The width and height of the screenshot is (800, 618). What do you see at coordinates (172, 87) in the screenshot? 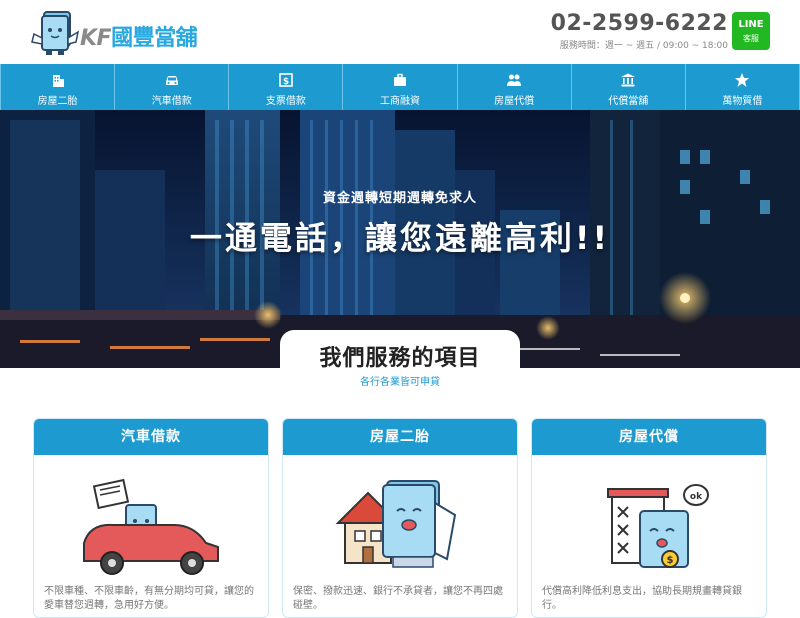
I see `nav-item-car-loan: 汽車借款` at bounding box center [172, 87].